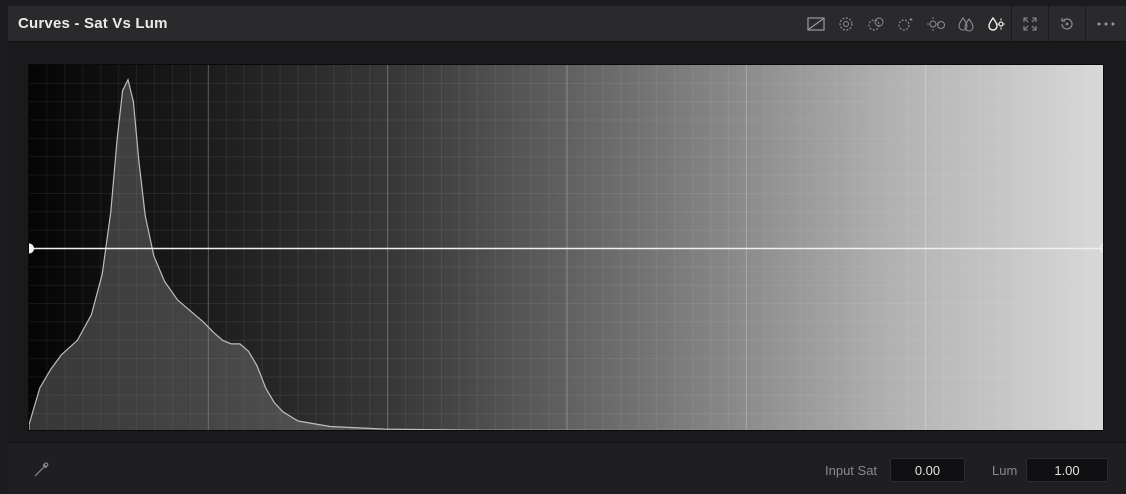 Image resolution: width=1126 pixels, height=494 pixels. What do you see at coordinates (816, 24) in the screenshot?
I see `custom-curve-icon` at bounding box center [816, 24].